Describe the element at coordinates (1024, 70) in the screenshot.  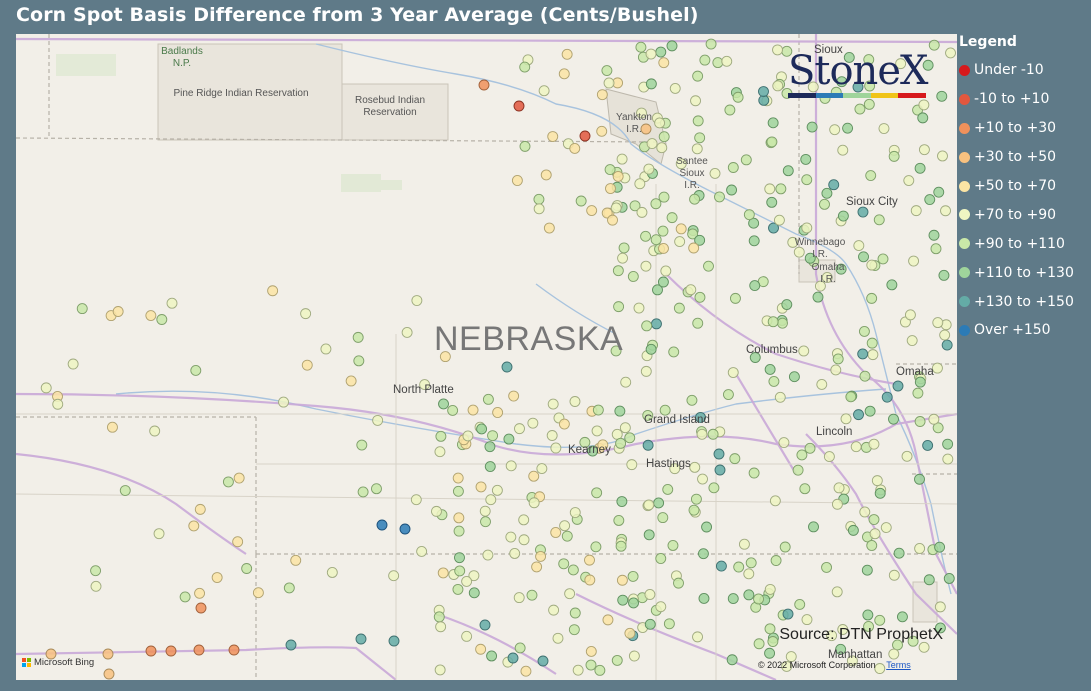
I see `legend-item: Under -10` at that location.